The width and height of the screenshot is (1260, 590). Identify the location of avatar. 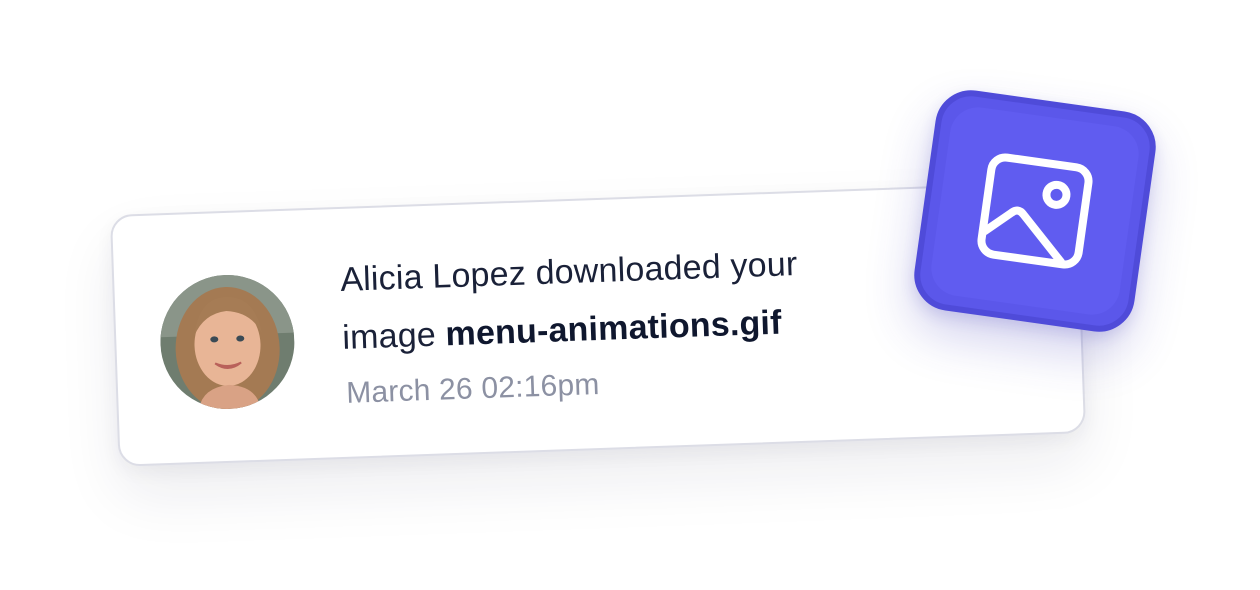
(227, 342).